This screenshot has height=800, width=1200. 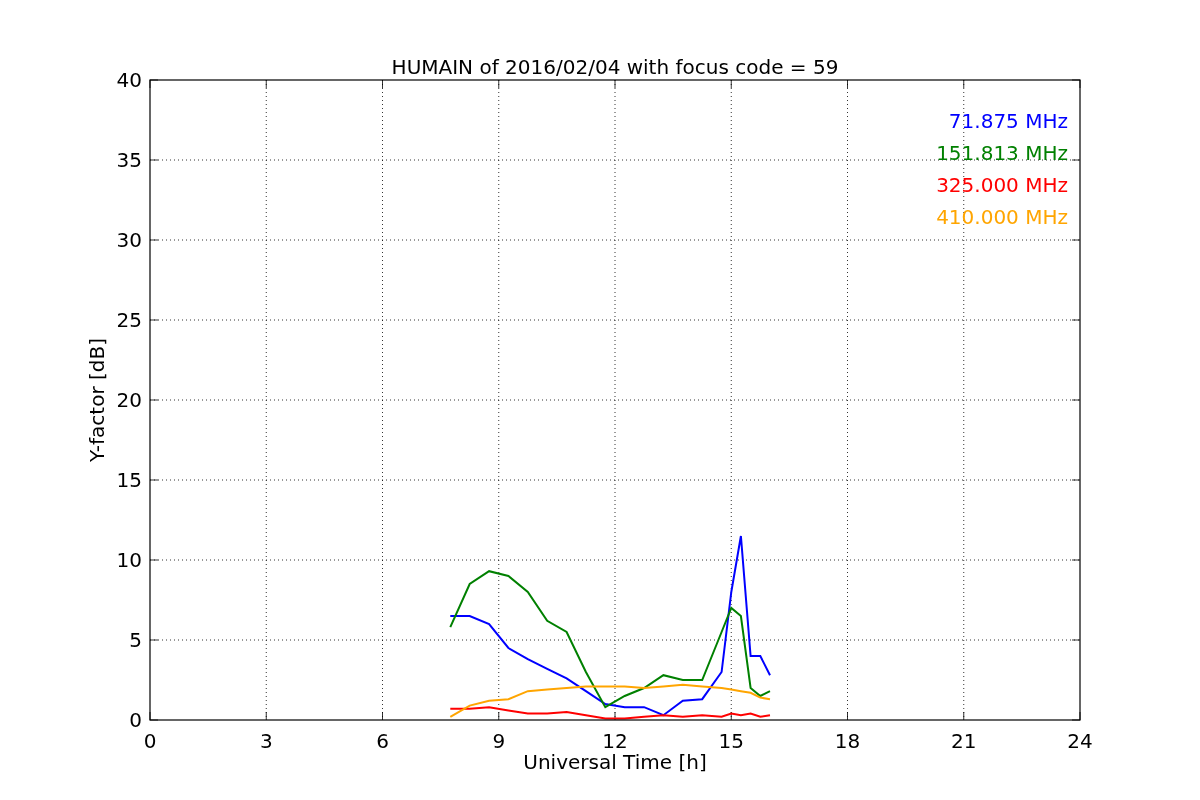 What do you see at coordinates (1002, 153) in the screenshot?
I see `legend-label: 151.813 MHz` at bounding box center [1002, 153].